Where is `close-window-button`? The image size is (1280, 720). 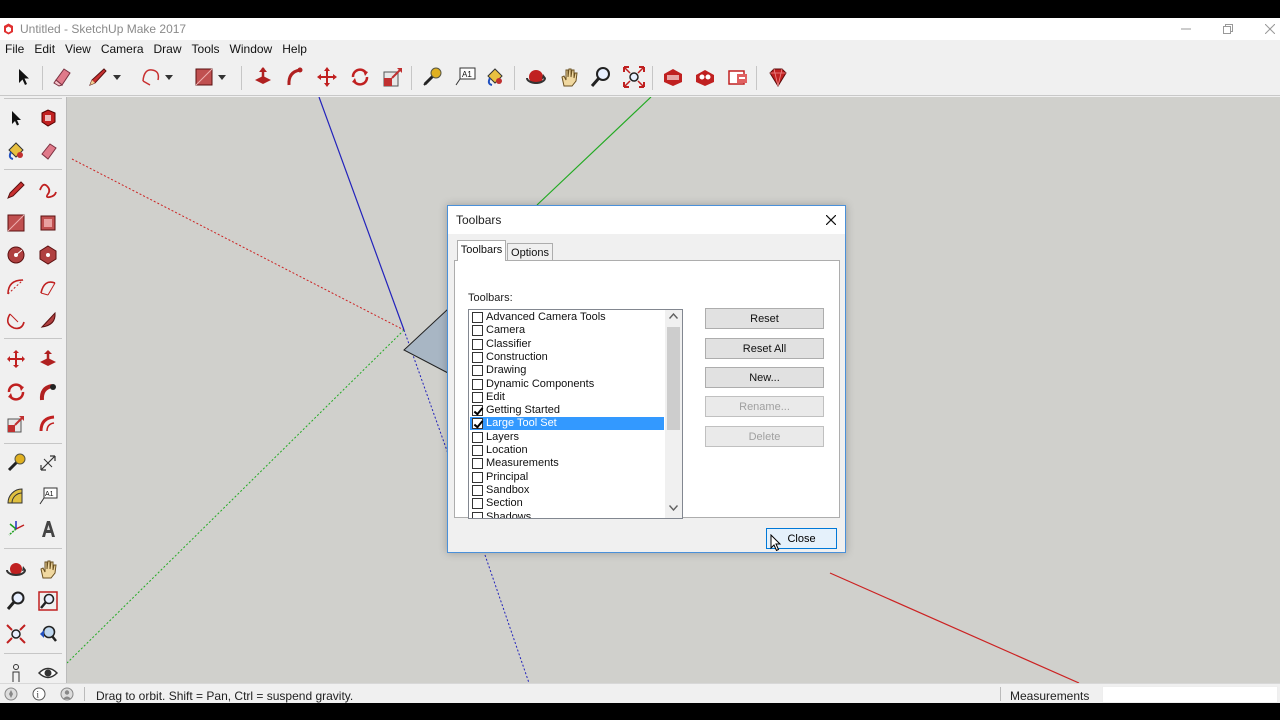
close-window-button is located at coordinates (1265, 29).